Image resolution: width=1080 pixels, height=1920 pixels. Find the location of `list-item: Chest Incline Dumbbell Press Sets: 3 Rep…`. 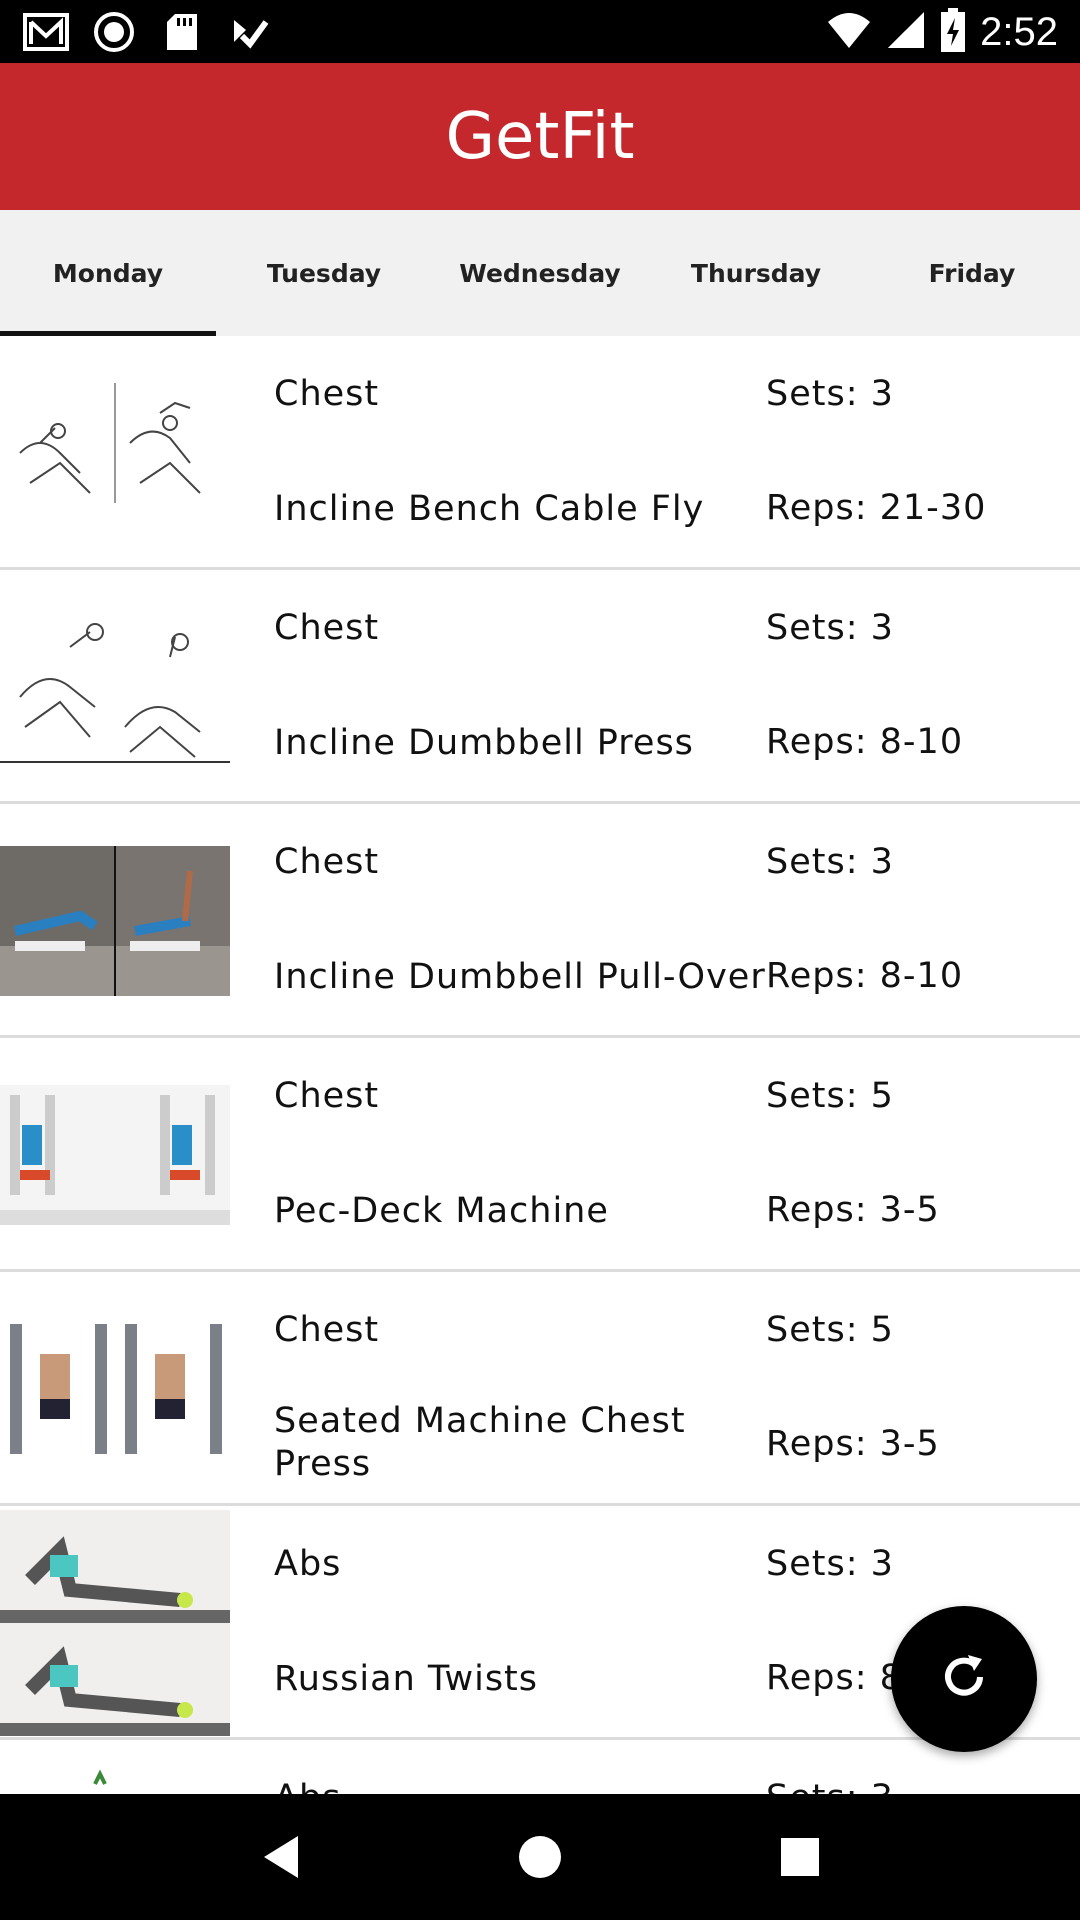

list-item: Chest Incline Dumbbell Press Sets: 3 Rep… is located at coordinates (540, 687).